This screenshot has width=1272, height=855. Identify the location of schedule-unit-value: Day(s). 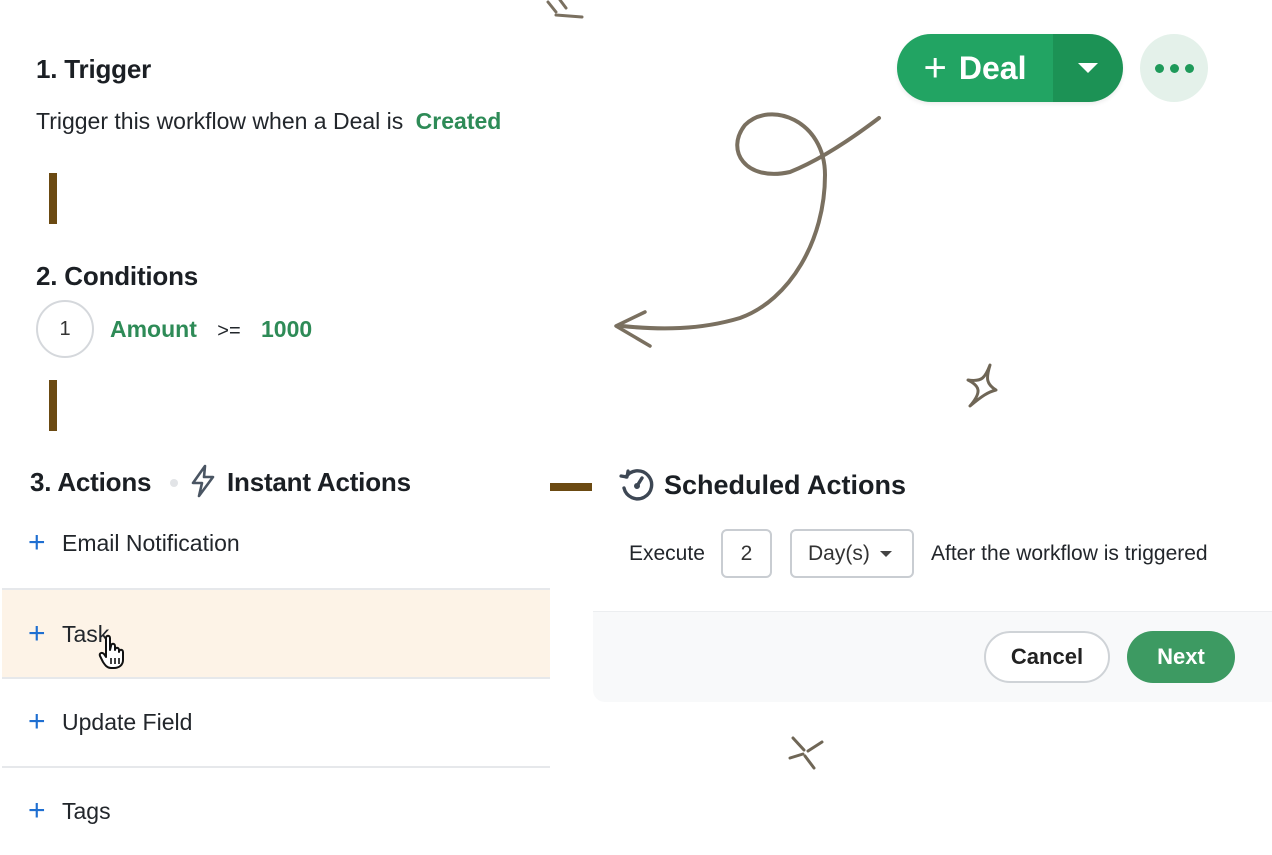
(839, 553).